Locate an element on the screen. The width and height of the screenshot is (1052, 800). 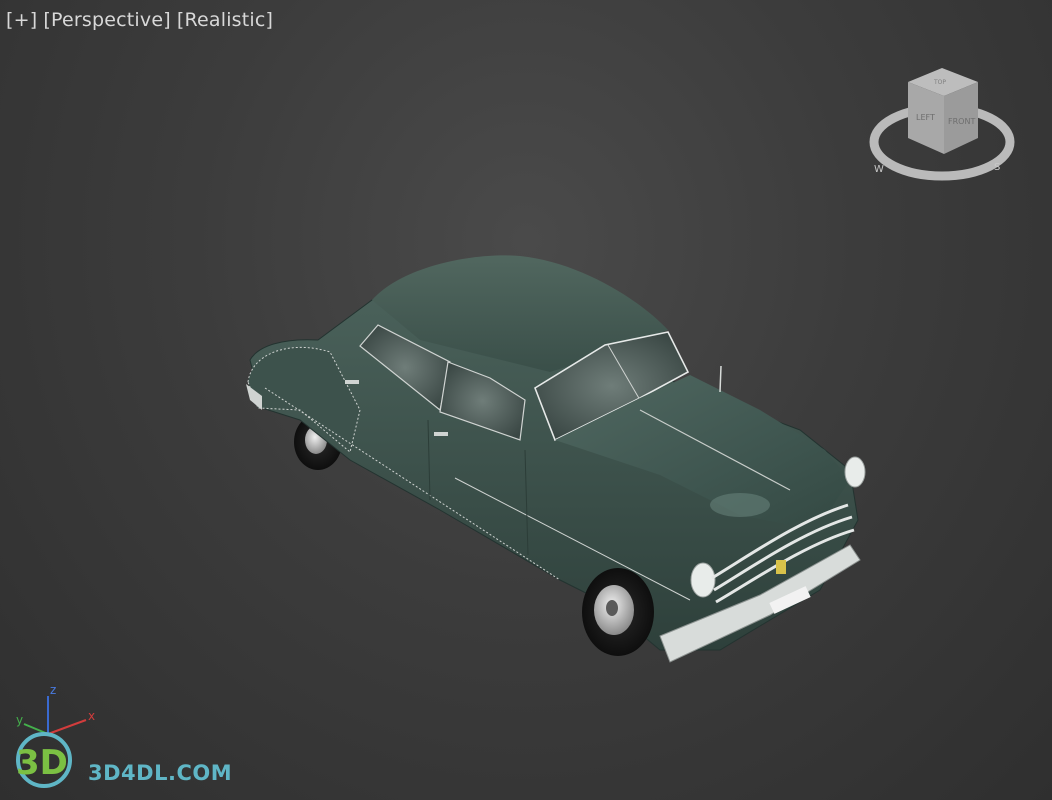
rear-door-handle is located at coordinates (352, 382).